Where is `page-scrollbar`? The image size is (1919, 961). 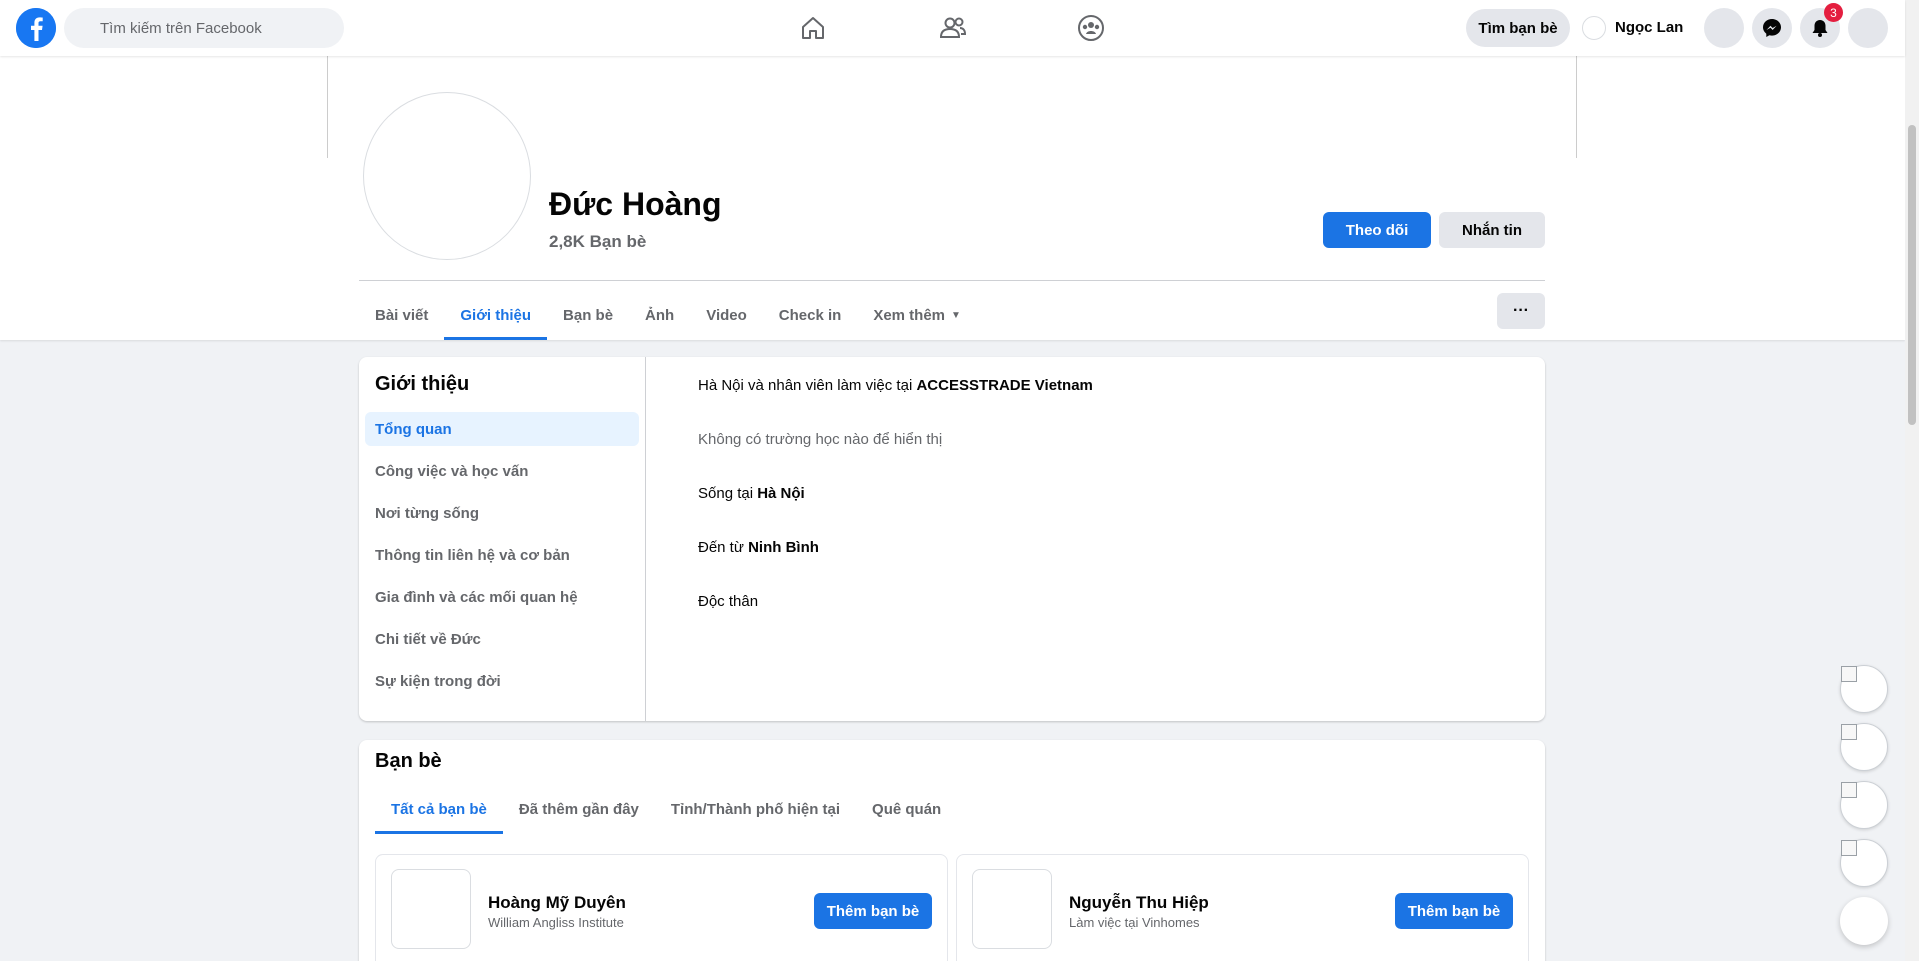 page-scrollbar is located at coordinates (1912, 480).